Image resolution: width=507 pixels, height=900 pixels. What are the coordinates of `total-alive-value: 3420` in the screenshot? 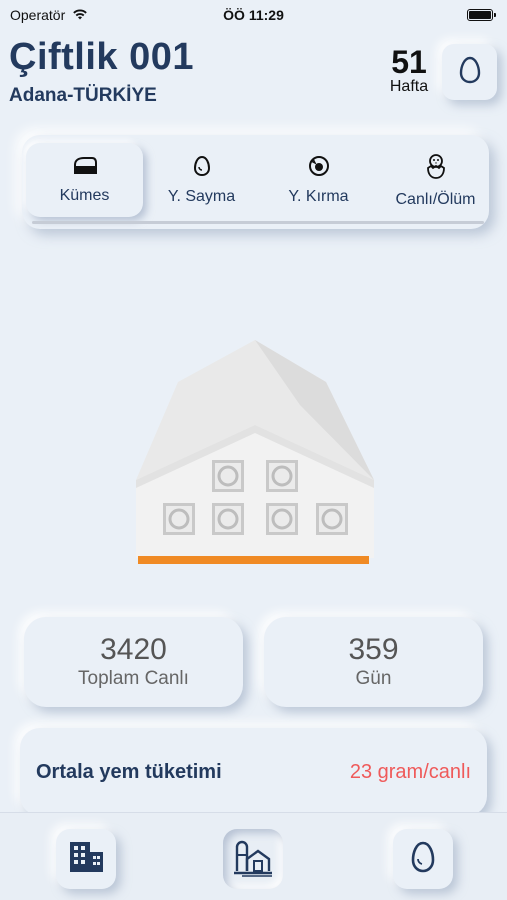 It's located at (133, 649).